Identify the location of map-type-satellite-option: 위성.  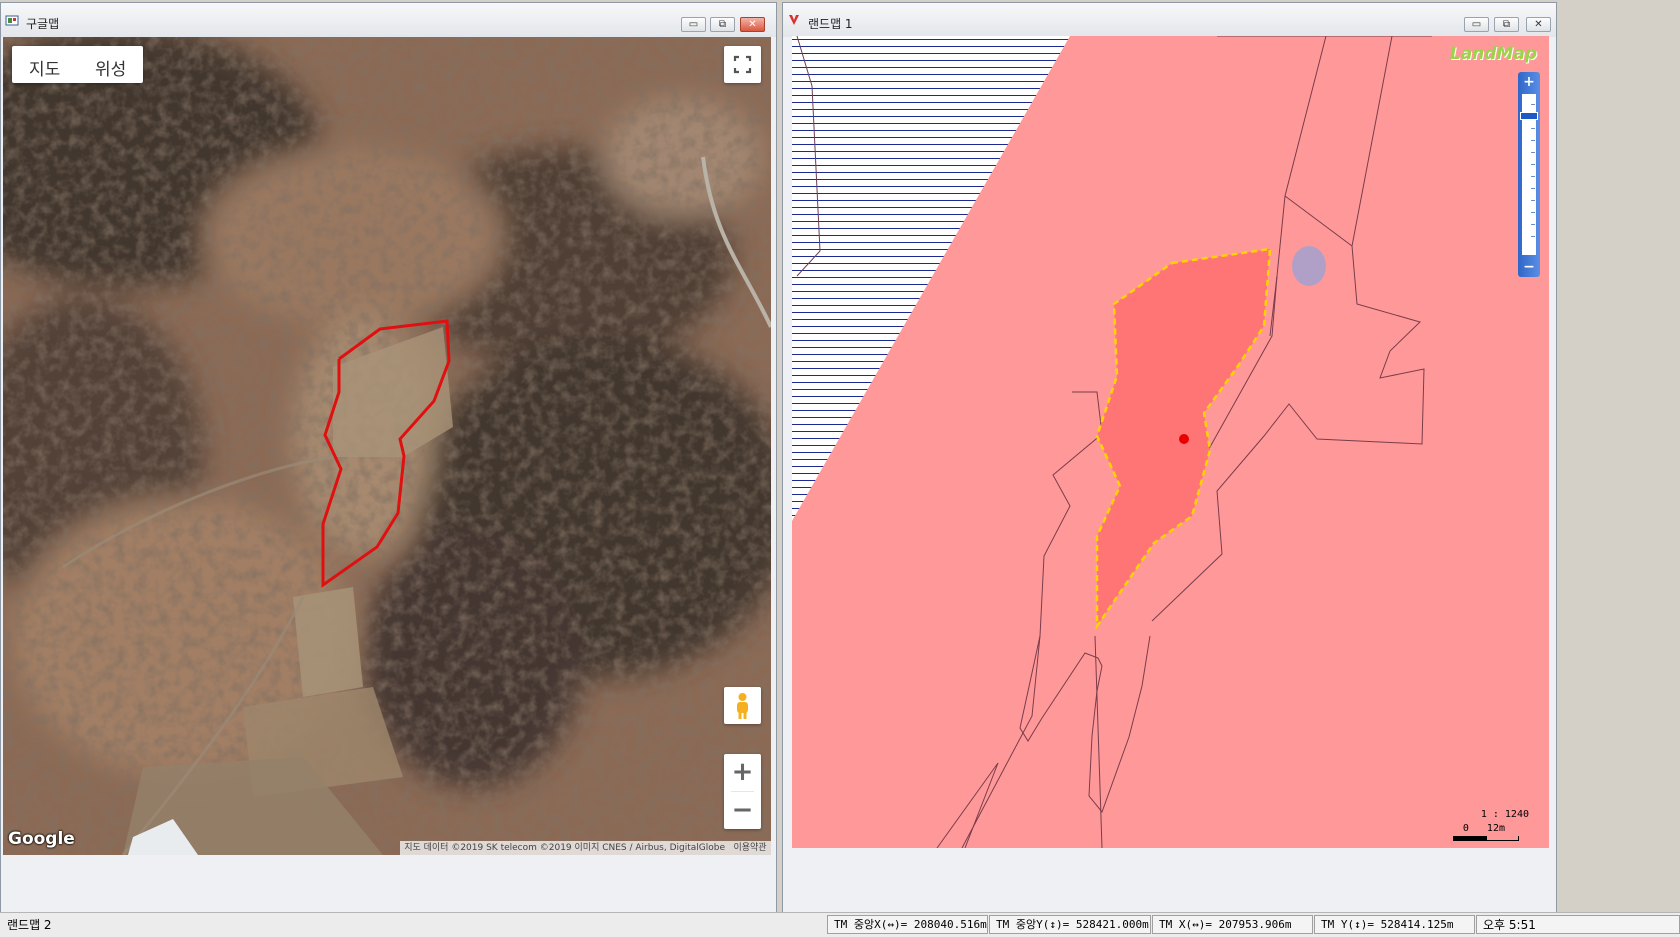
(110, 67).